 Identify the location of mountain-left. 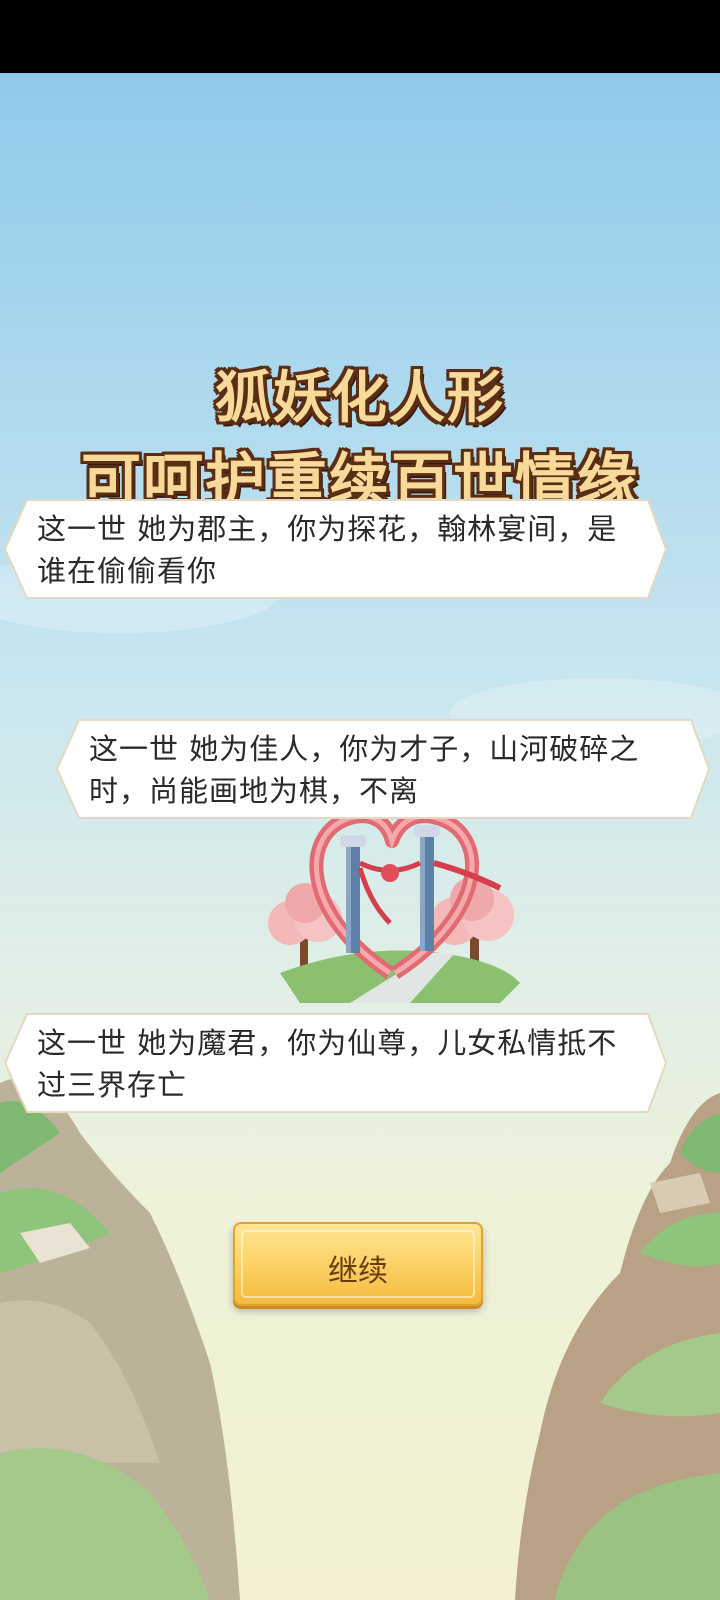
(120, 1339).